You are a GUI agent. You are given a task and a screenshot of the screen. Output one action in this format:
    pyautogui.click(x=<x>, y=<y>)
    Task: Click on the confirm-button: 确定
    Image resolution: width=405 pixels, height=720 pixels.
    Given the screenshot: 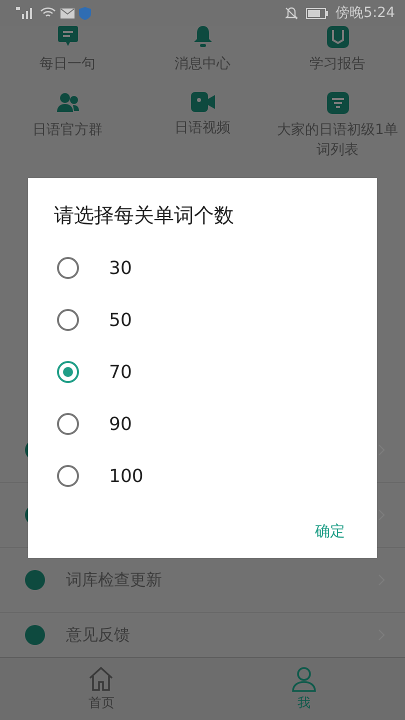 What is the action you would take?
    pyautogui.click(x=330, y=531)
    